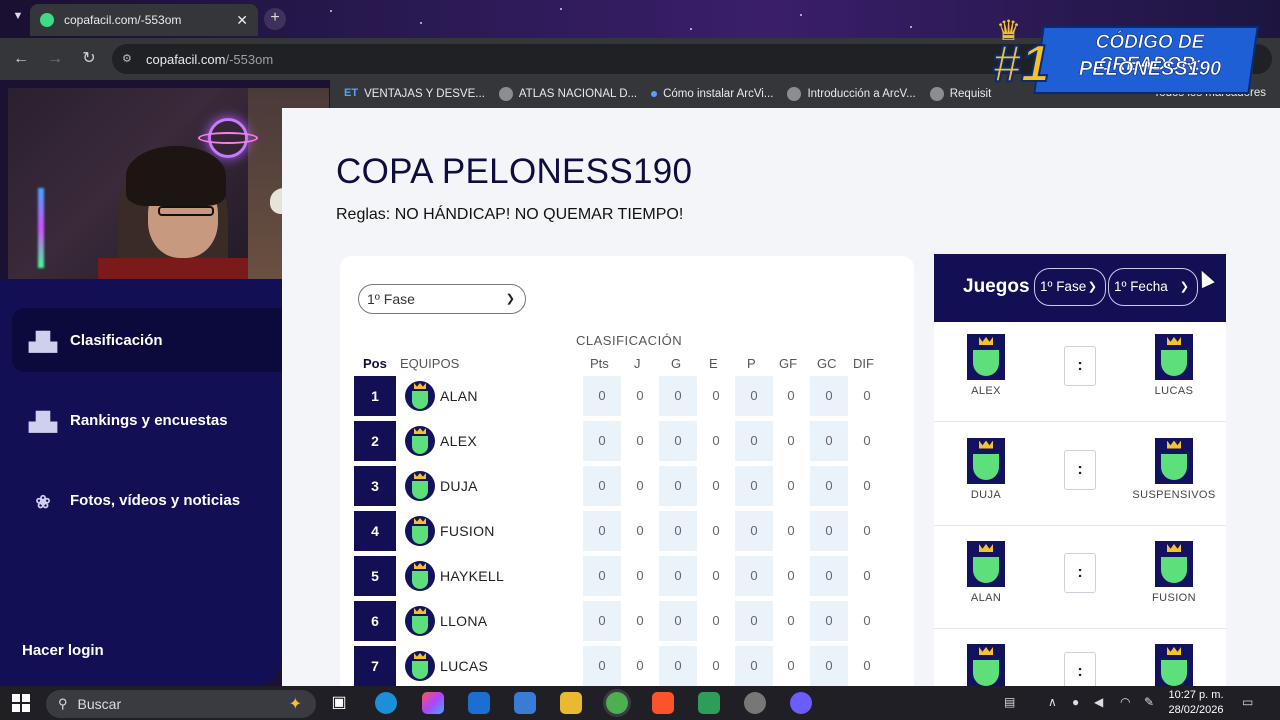 Image resolution: width=1280 pixels, height=720 pixels. Describe the element at coordinates (709, 703) in the screenshot. I see `game-icon` at that location.